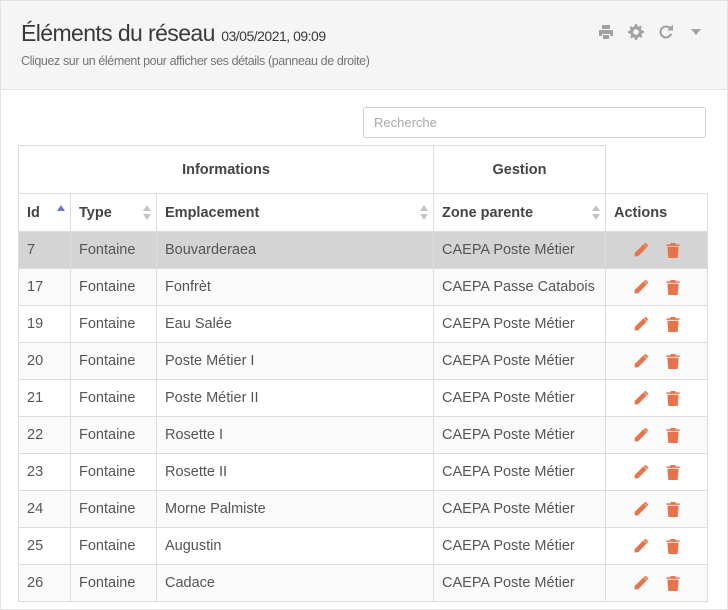  Describe the element at coordinates (295, 324) in the screenshot. I see `cell-location: Eau Salée` at that location.